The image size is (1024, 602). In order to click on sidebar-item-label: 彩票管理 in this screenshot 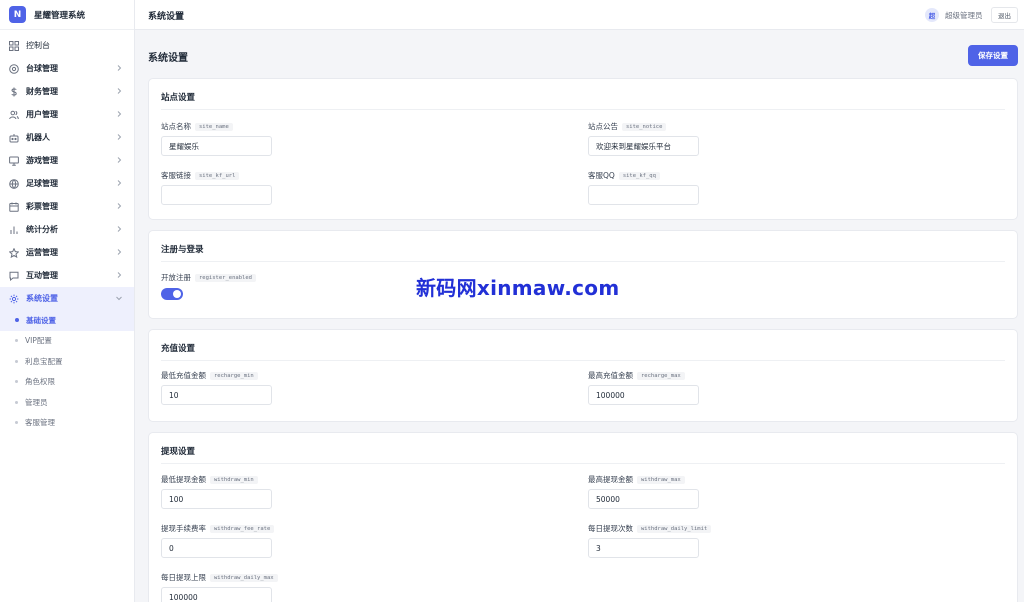, I will do `click(42, 206)`.